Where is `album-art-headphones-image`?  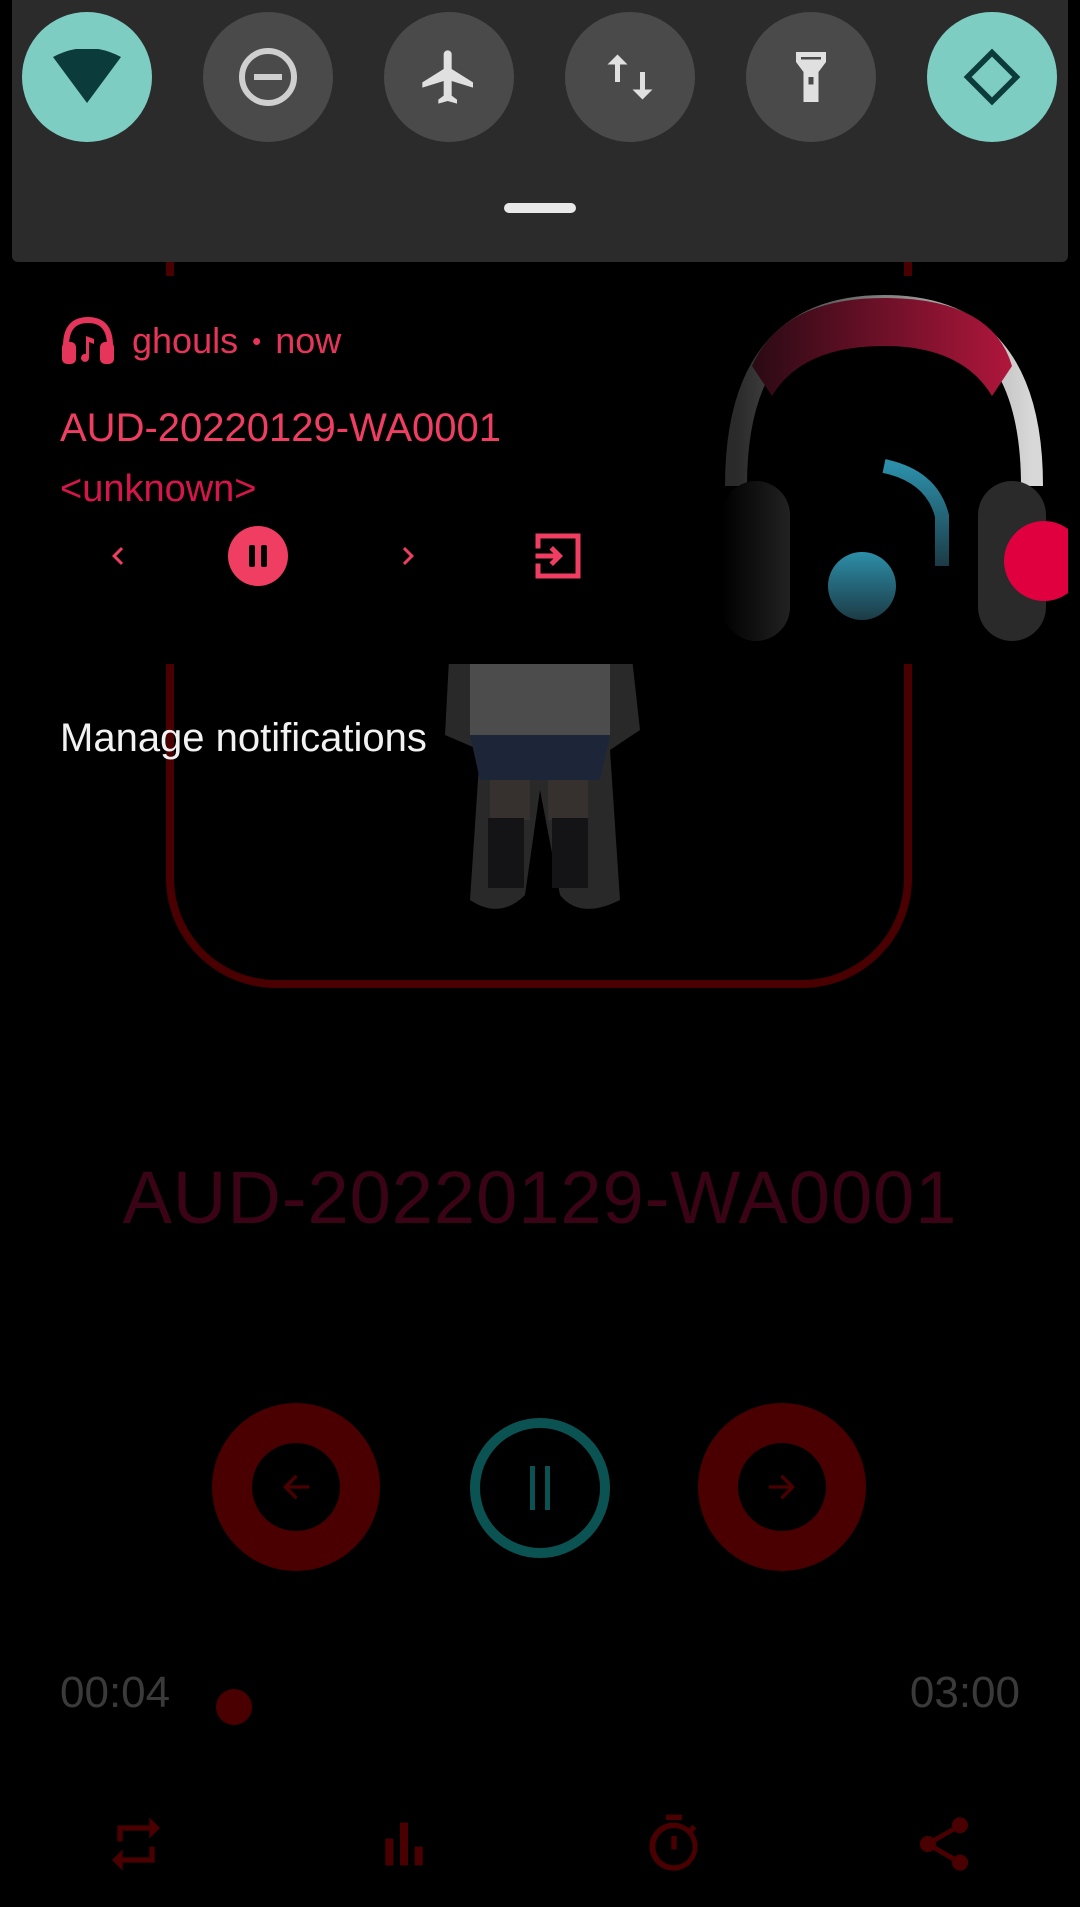 album-art-headphones-image is located at coordinates (895, 467).